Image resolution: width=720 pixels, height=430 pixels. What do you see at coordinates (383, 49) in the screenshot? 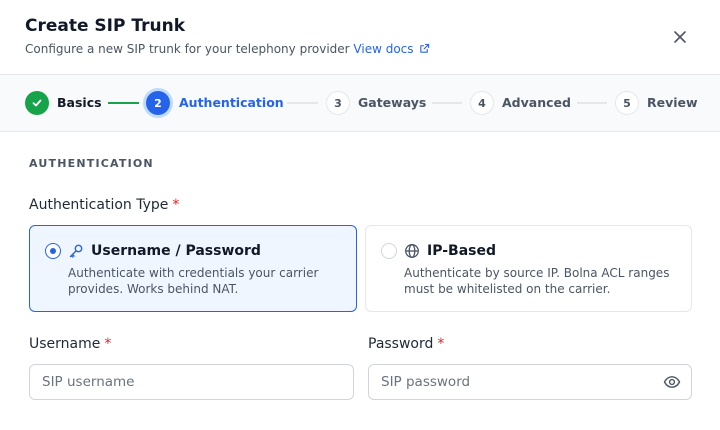
I see `view-docs-label: View docs` at bounding box center [383, 49].